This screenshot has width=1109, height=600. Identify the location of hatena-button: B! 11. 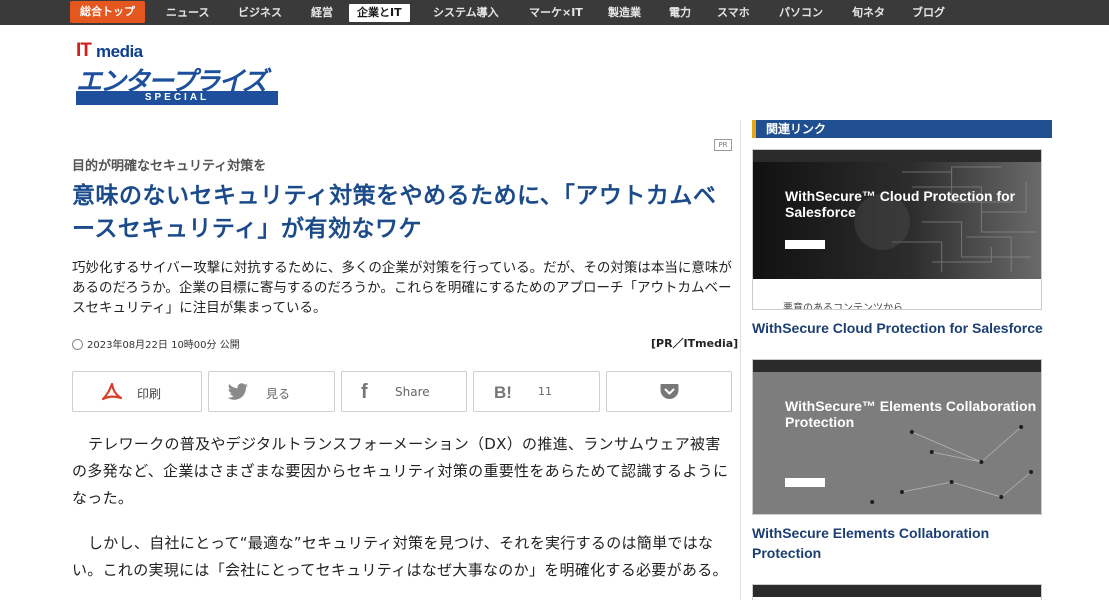
(536, 391).